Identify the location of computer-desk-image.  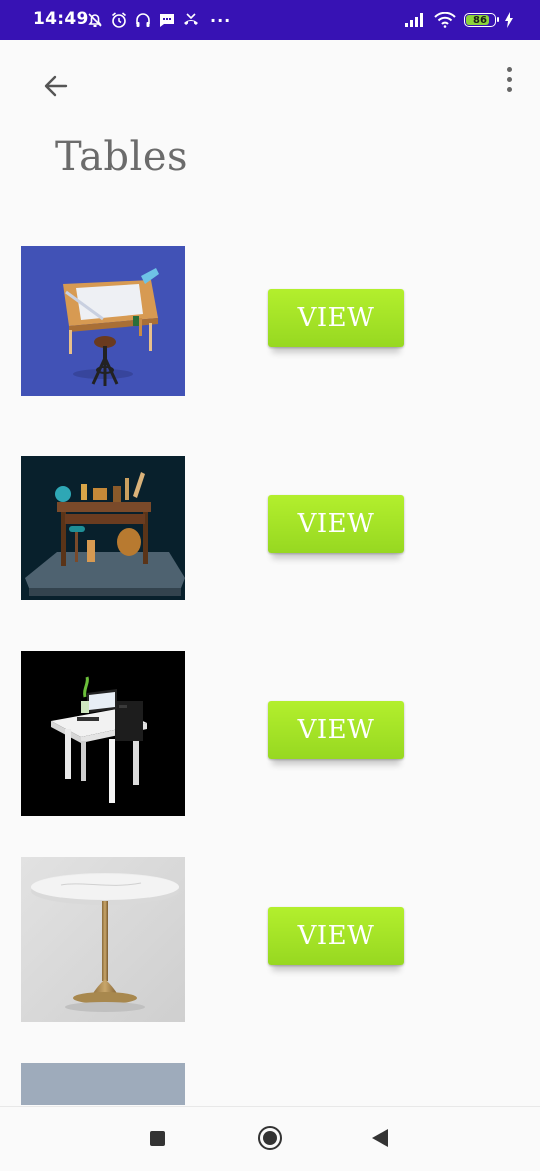
(103, 733).